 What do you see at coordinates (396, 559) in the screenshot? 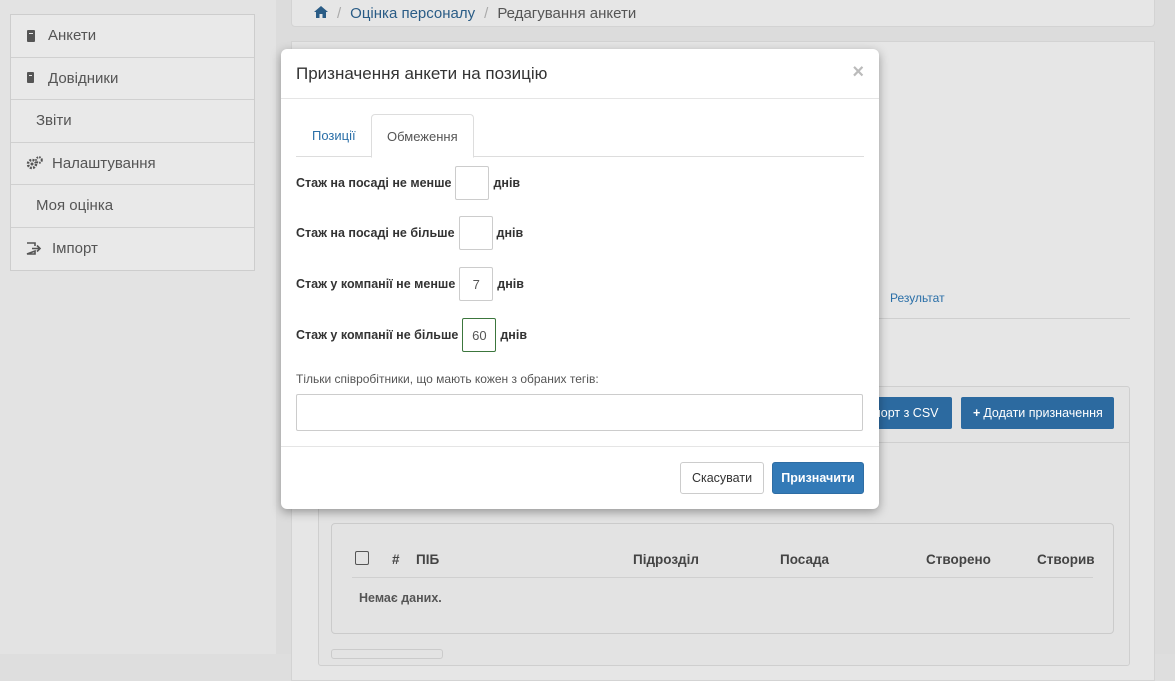
I see `column-header-number: #` at bounding box center [396, 559].